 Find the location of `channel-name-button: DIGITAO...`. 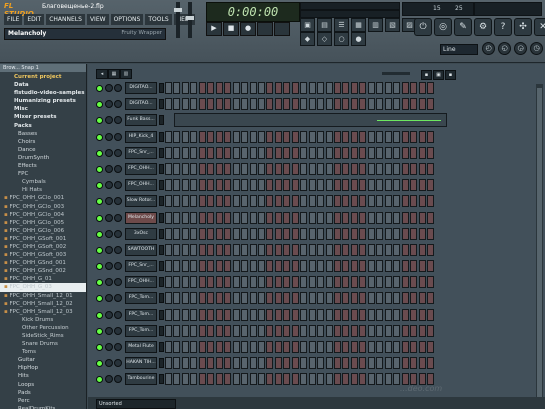

channel-name-button: DIGITAO... is located at coordinates (141, 88).